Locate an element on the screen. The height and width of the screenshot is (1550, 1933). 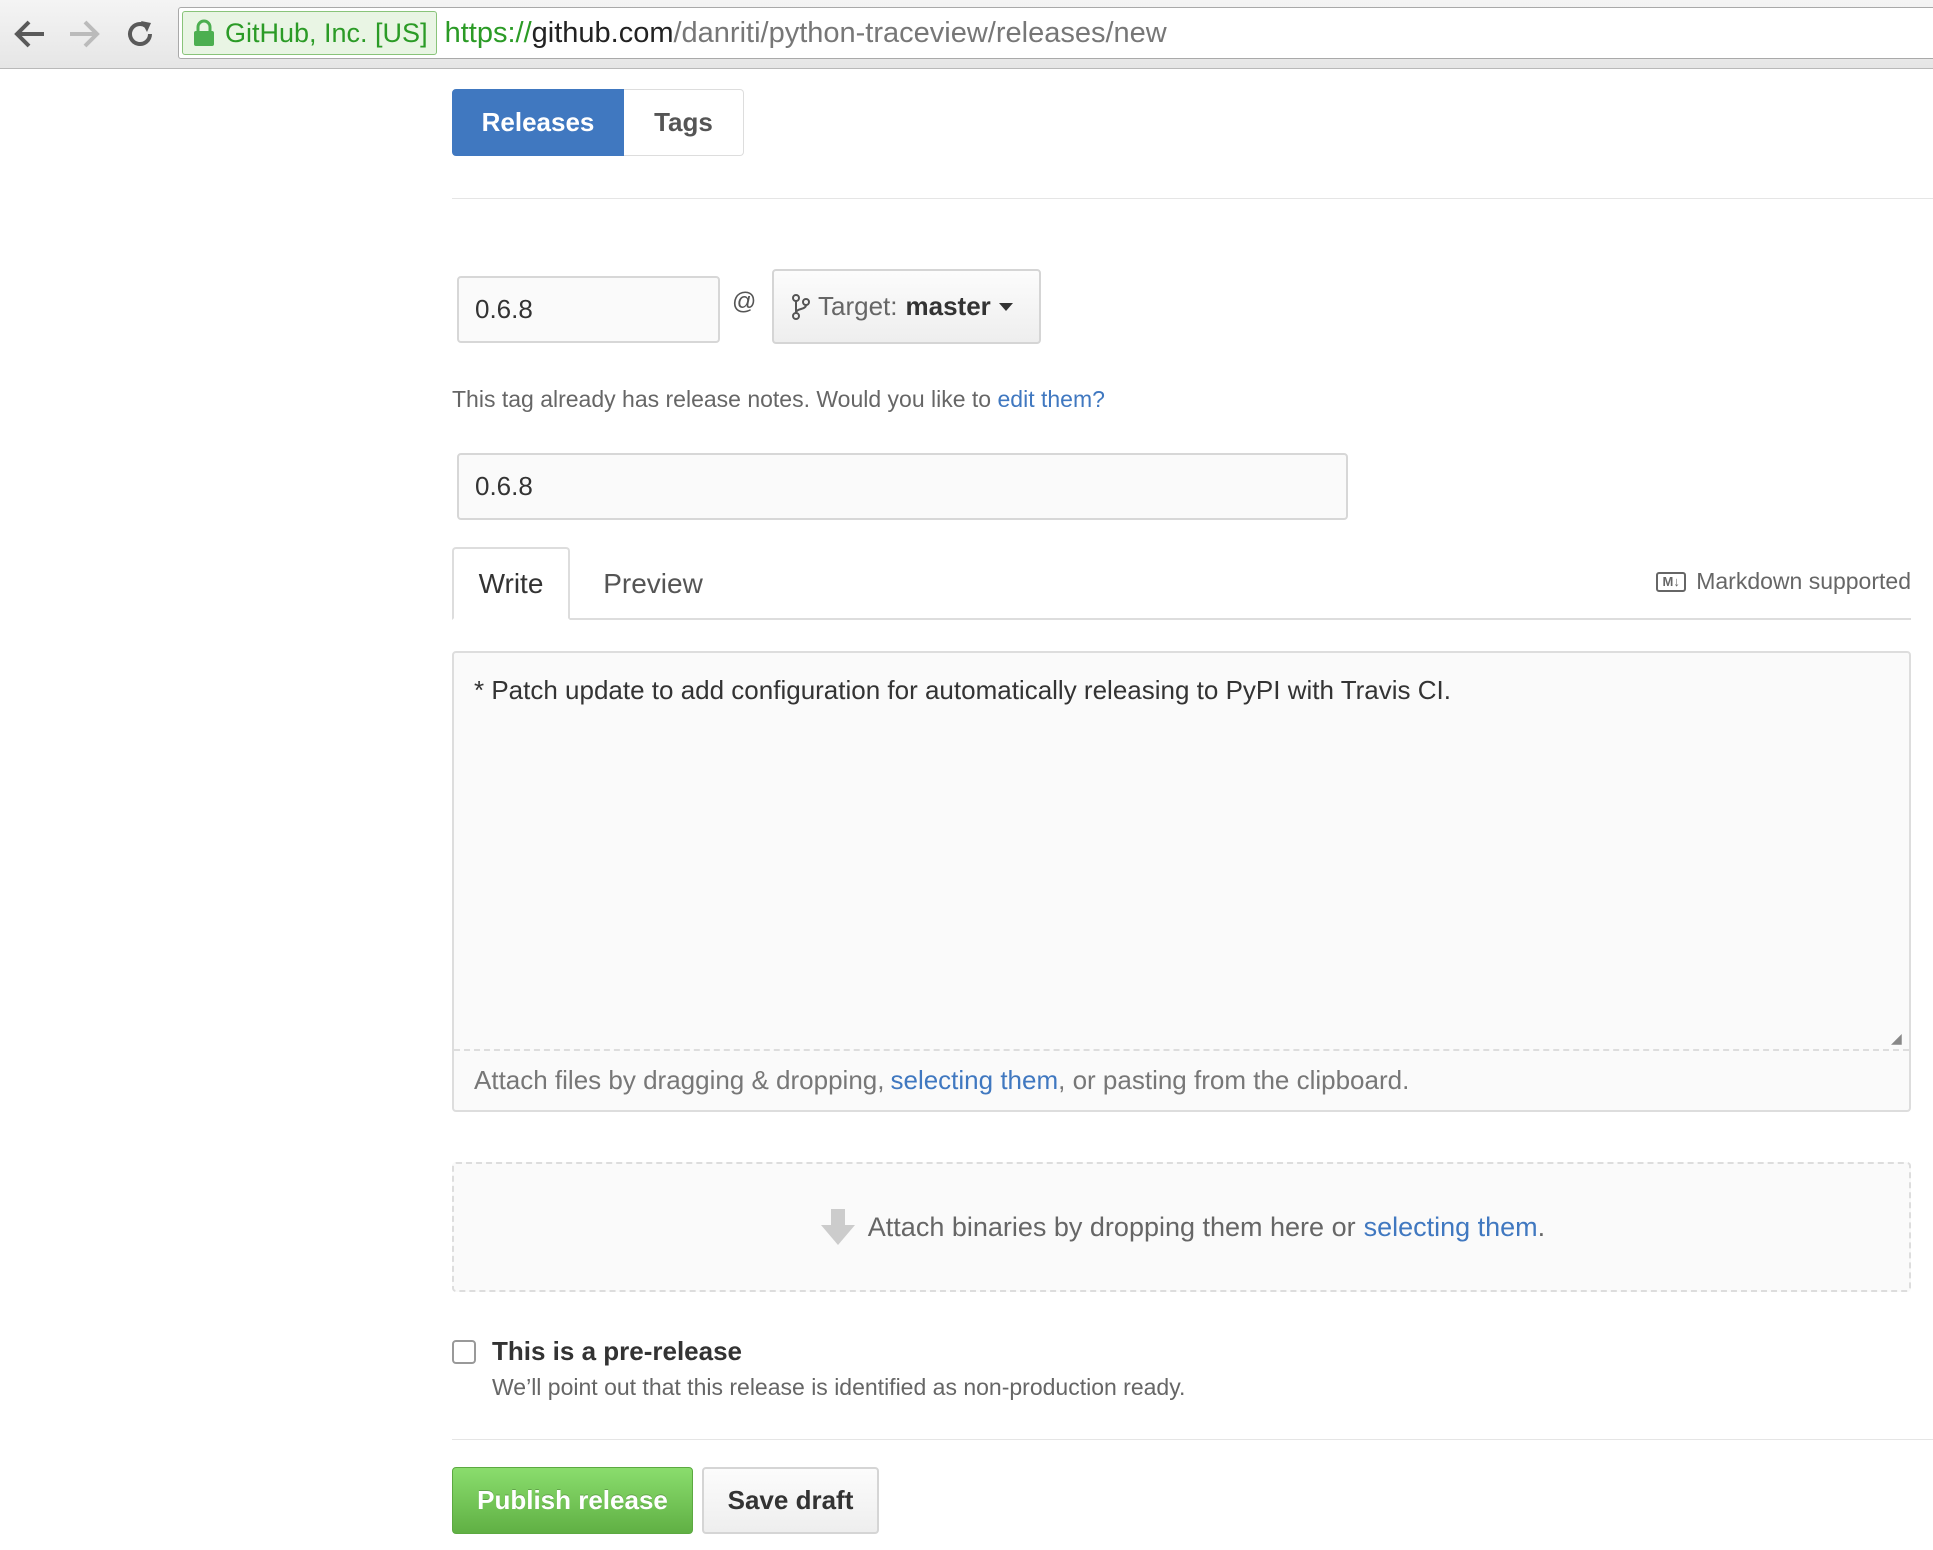
attach-prefix: Attach files by dragging & dropping, is located at coordinates (679, 1080).